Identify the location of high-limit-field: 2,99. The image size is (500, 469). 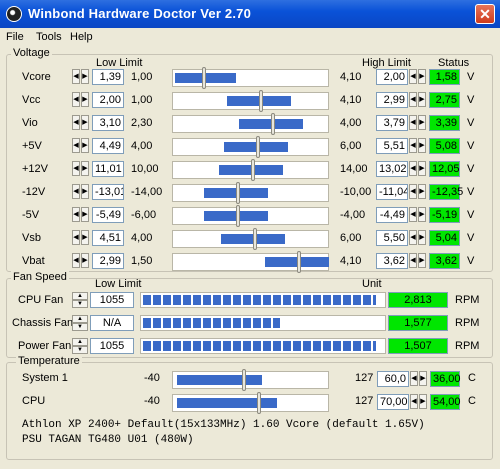
(392, 100).